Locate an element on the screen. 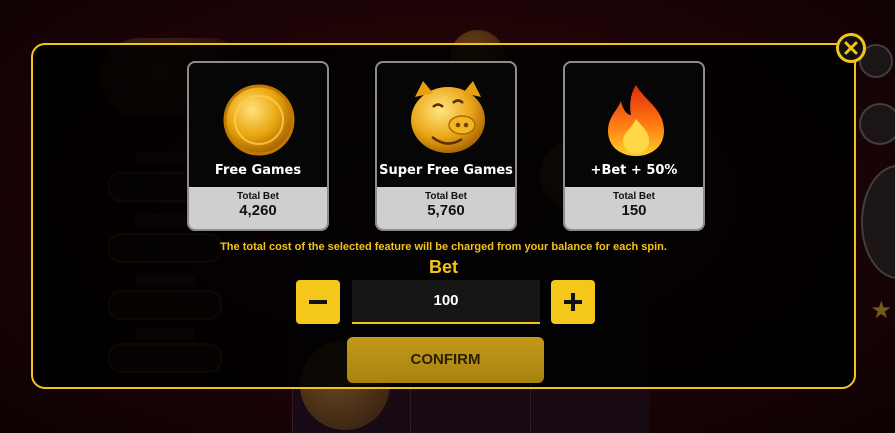  minus-icon is located at coordinates (318, 302).